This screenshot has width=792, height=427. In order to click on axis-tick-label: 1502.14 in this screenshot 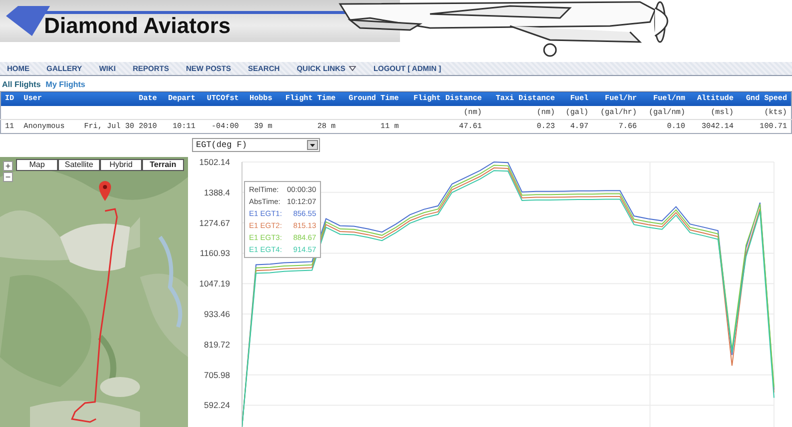, I will do `click(214, 162)`.